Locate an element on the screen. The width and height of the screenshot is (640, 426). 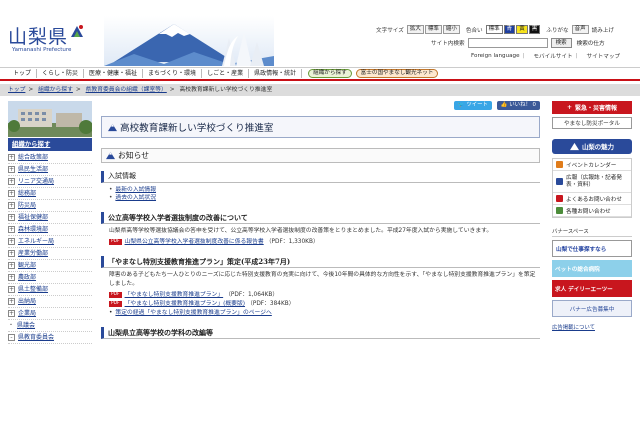
utility-links-row: Foreign language | モバイルサイト | サイトマップ is located at coordinates (506, 55).